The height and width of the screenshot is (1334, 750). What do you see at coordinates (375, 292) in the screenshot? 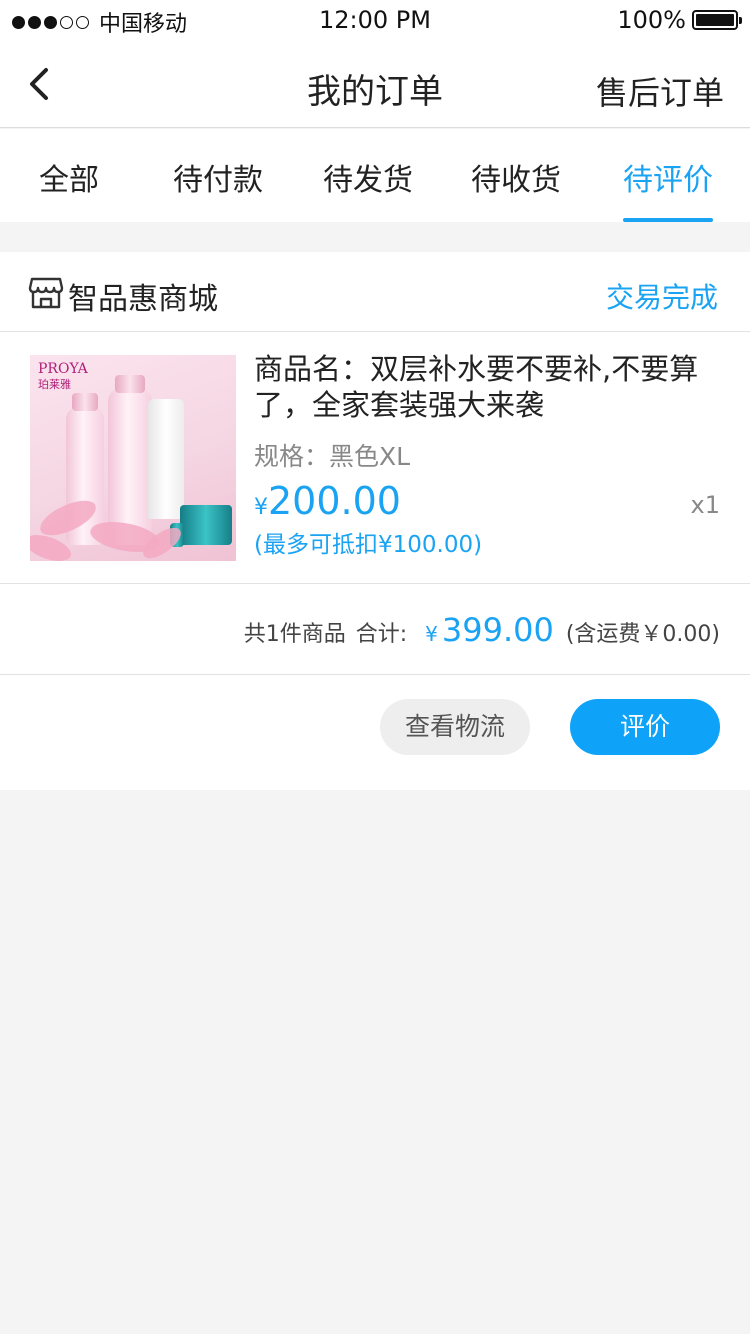
I see `shop-header: 智品惠商城 交易完成` at bounding box center [375, 292].